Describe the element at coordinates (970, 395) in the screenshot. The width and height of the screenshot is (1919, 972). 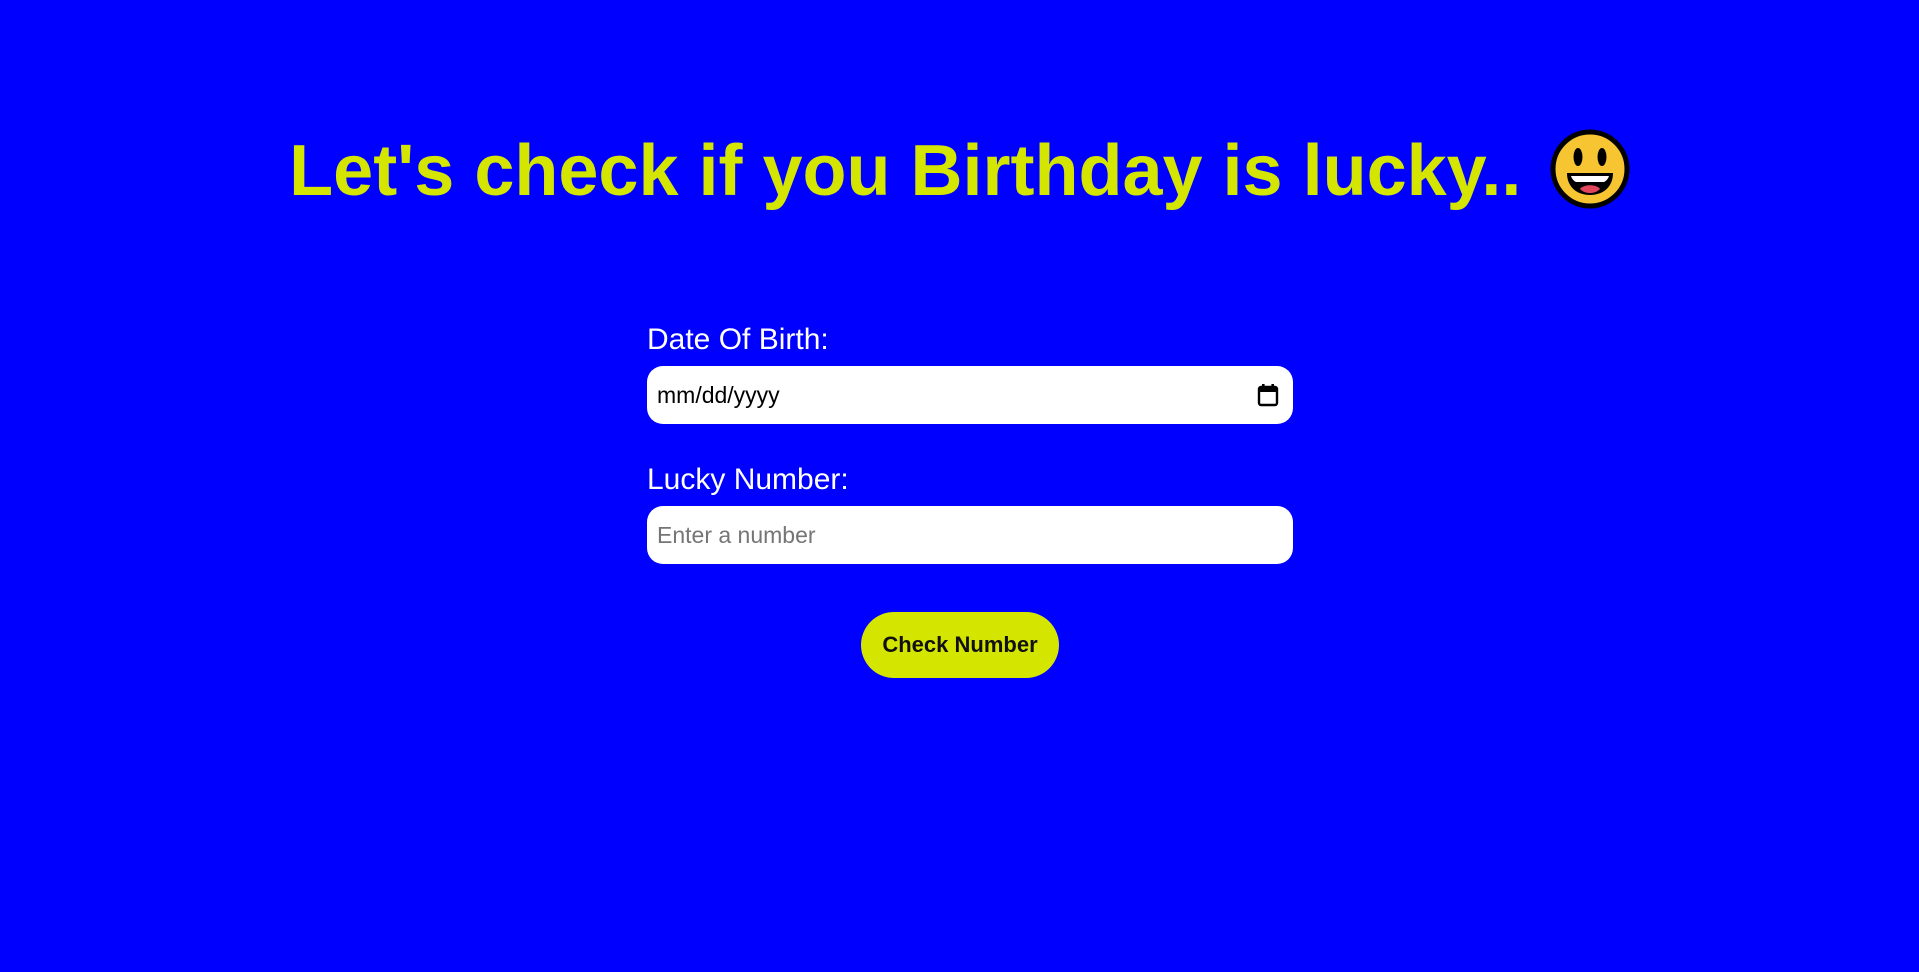
I see `dob-input: mm/dd/yyyy` at that location.